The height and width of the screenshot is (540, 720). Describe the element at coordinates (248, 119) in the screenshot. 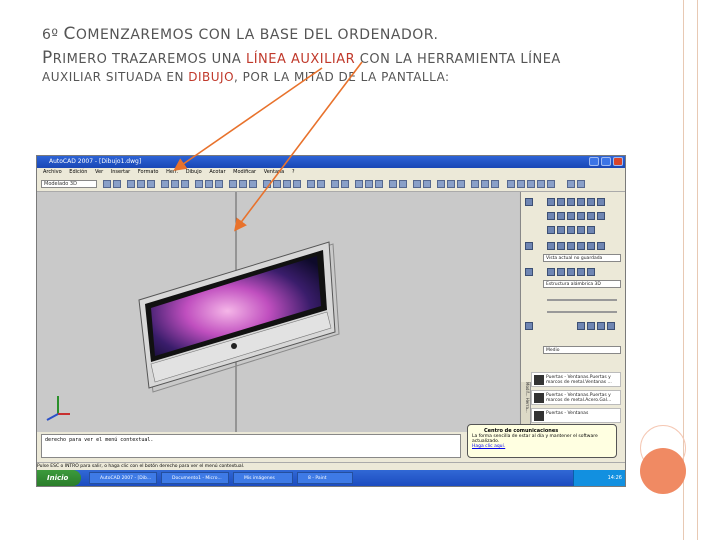

I see `arrow-to-dibujo-menu` at that location.